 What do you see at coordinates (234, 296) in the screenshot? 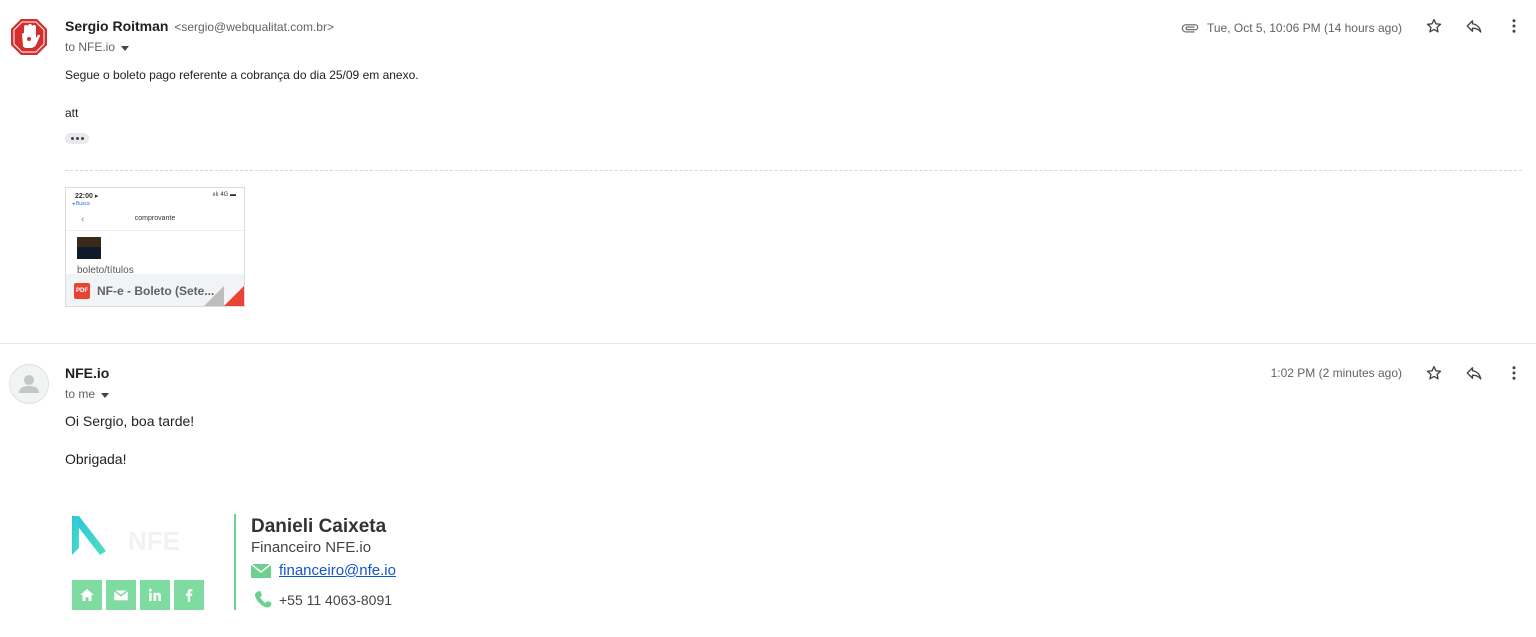
I see `fold-corner-accent` at bounding box center [234, 296].